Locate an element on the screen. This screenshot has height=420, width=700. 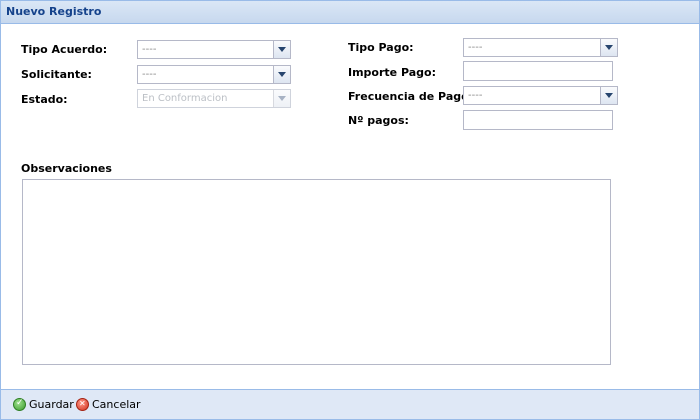
tipo-acuerdo-label: Tipo Acuerdo: is located at coordinates (64, 49).